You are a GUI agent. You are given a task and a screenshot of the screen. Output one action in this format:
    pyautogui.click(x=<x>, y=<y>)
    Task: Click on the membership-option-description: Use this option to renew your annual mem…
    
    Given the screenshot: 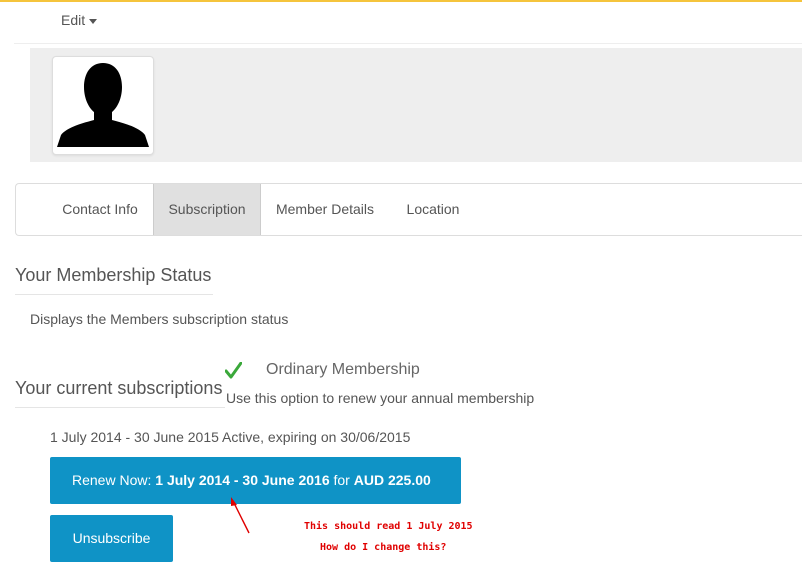 What is the action you would take?
    pyautogui.click(x=380, y=398)
    